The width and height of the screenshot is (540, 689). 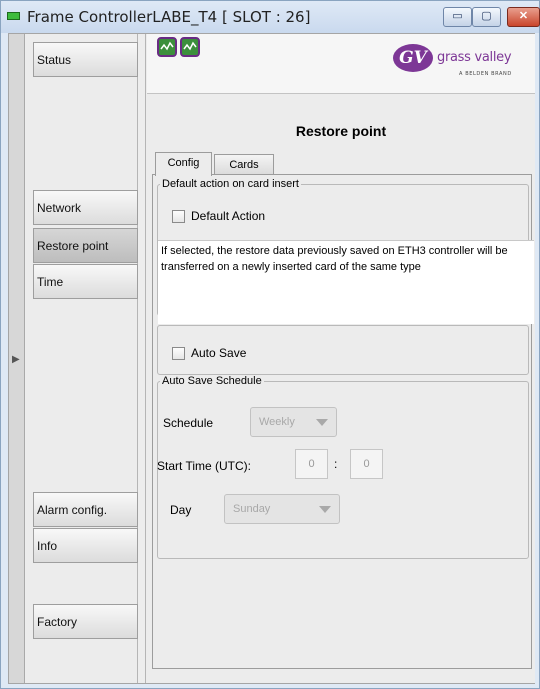 What do you see at coordinates (204, 466) in the screenshot?
I see `start-time-label: Start Time (UTC):` at bounding box center [204, 466].